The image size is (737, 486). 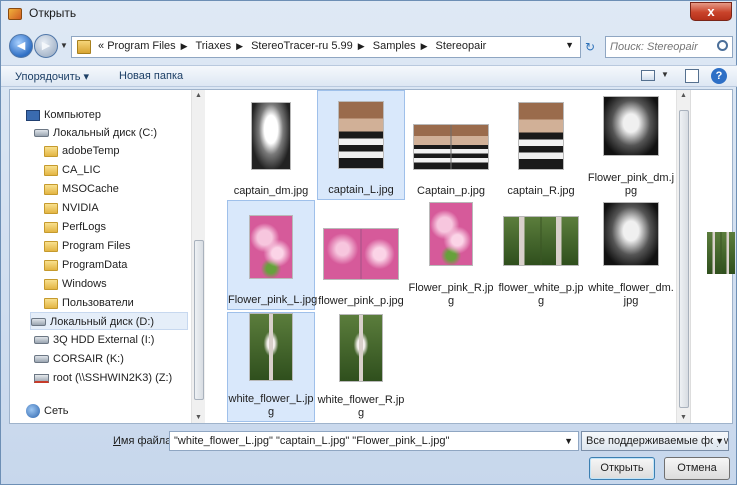 What do you see at coordinates (41, 378) in the screenshot?
I see `network-drive-icon` at bounding box center [41, 378].